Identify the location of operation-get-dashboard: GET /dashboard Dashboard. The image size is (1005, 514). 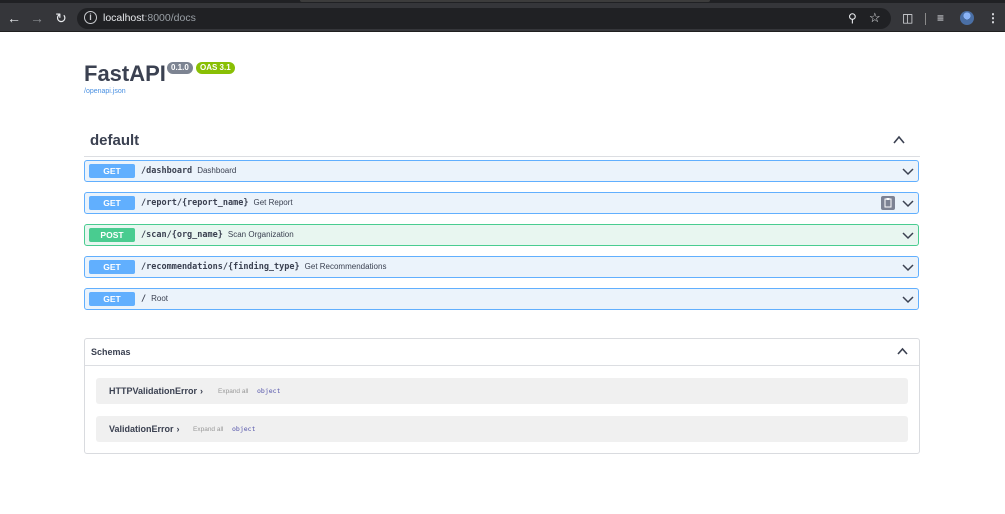
(501, 171).